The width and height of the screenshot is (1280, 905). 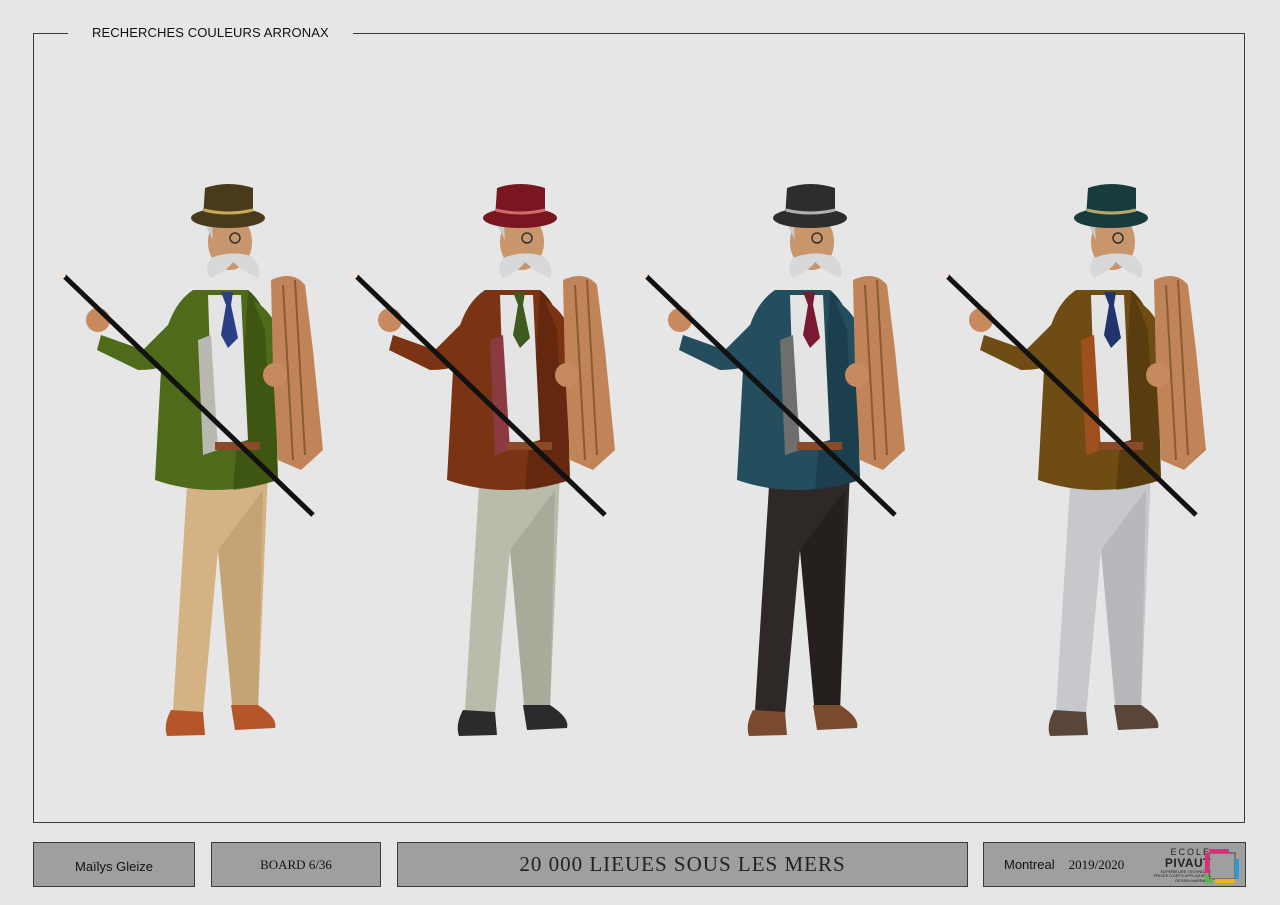 What do you see at coordinates (210, 33) in the screenshot?
I see `board-title: RECHERCHES COULEURS ARRONAX` at bounding box center [210, 33].